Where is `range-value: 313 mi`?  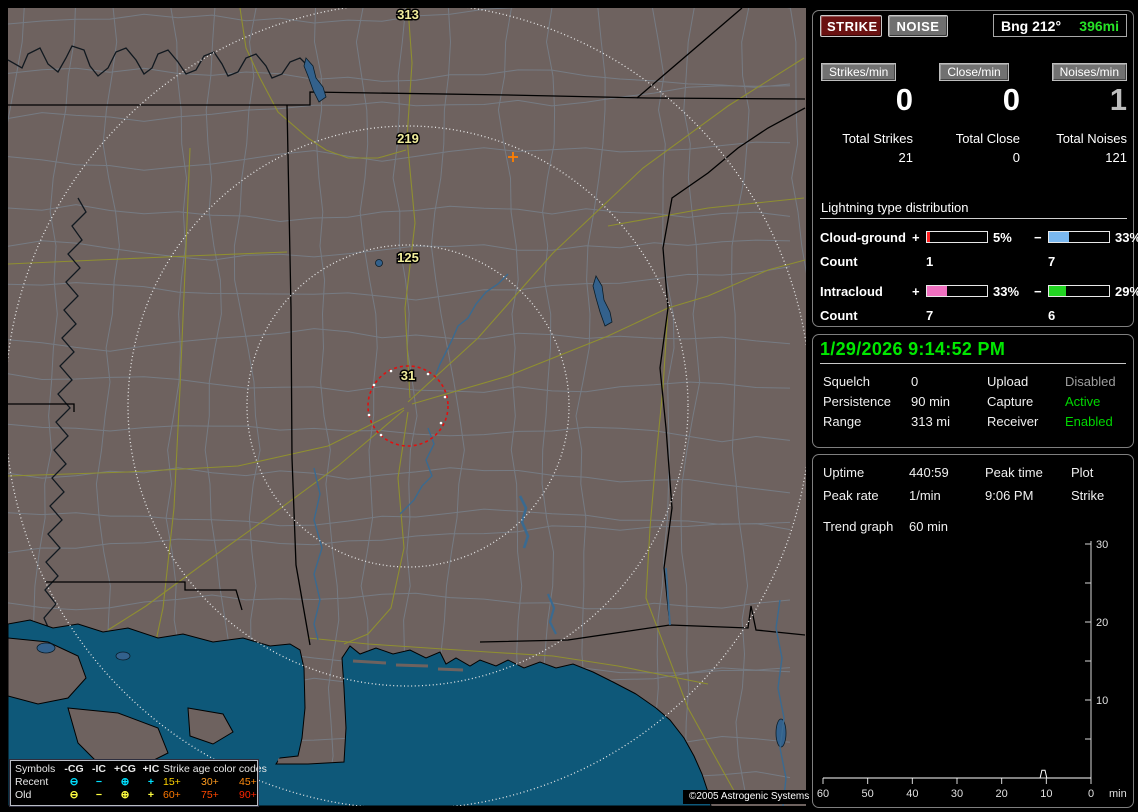
range-value: 313 mi is located at coordinates (931, 421).